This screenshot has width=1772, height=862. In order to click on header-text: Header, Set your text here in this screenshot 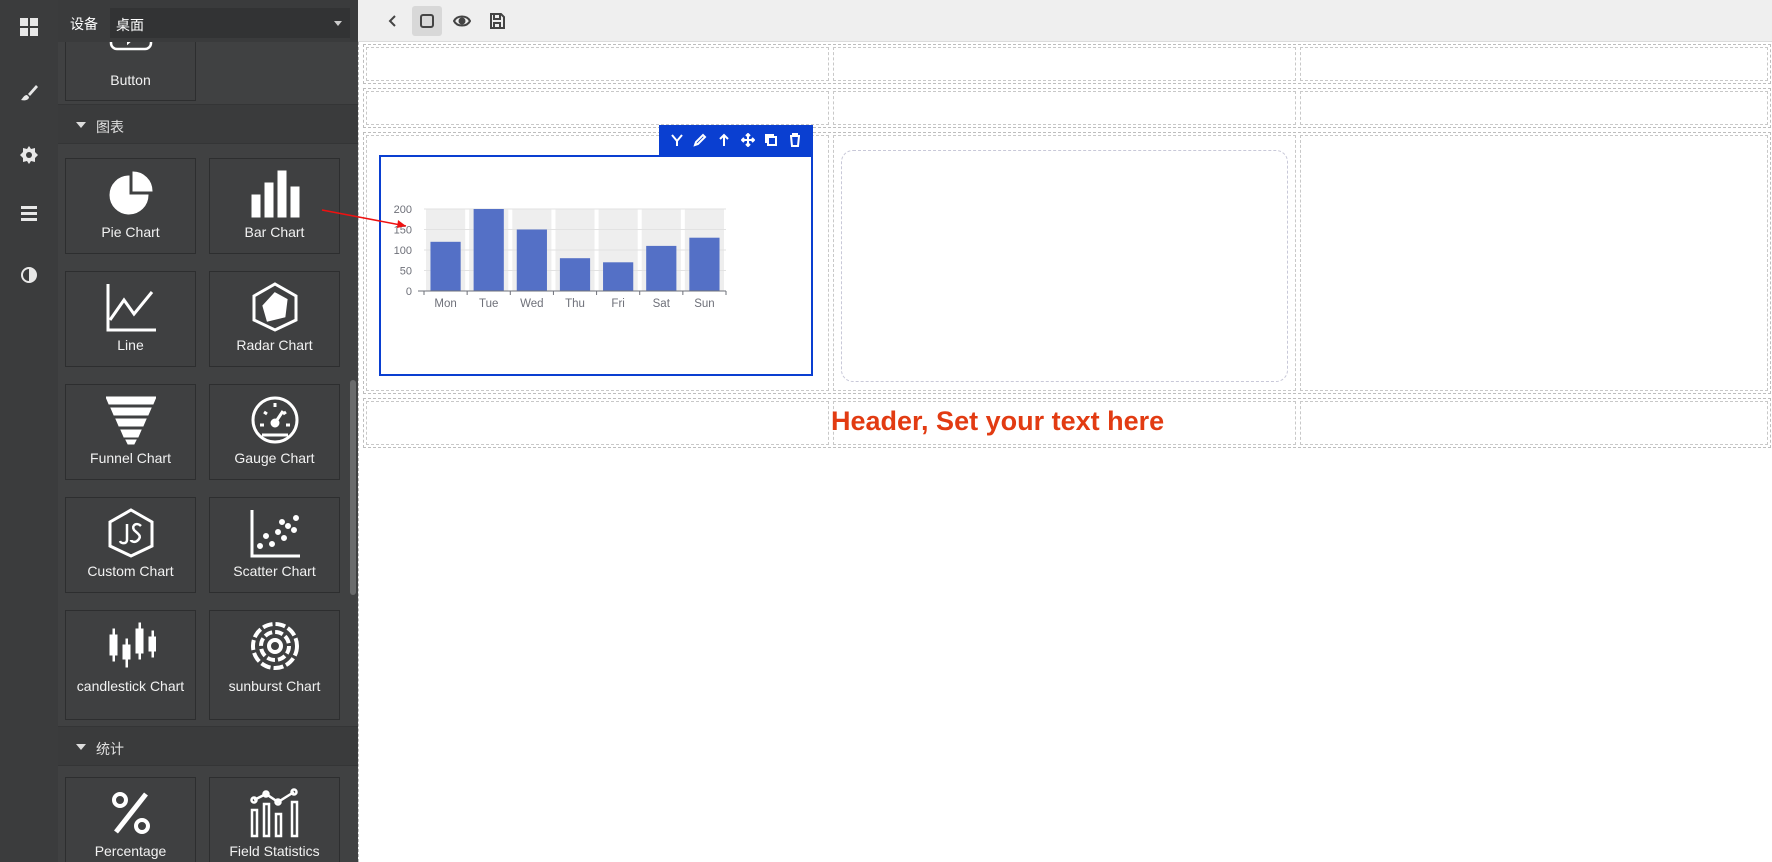, I will do `click(997, 421)`.